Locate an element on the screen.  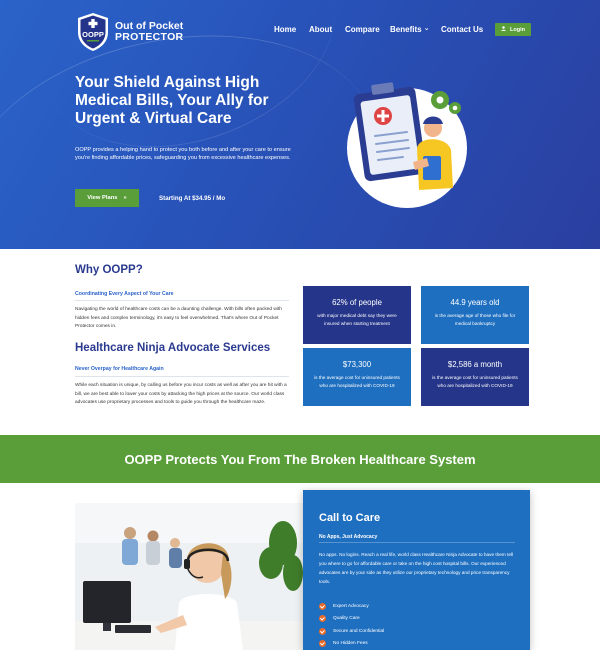
stat-value: 44.9 years old is located at coordinates (475, 302).